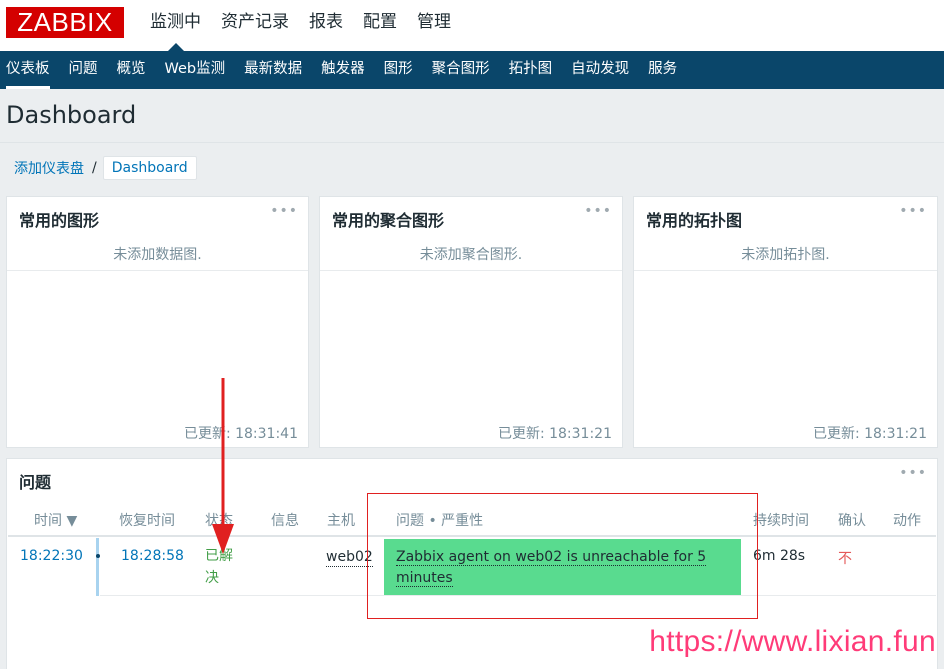 The image size is (944, 669). Describe the element at coordinates (255, 25) in the screenshot. I see `menu-inventory: 资产记录` at that location.